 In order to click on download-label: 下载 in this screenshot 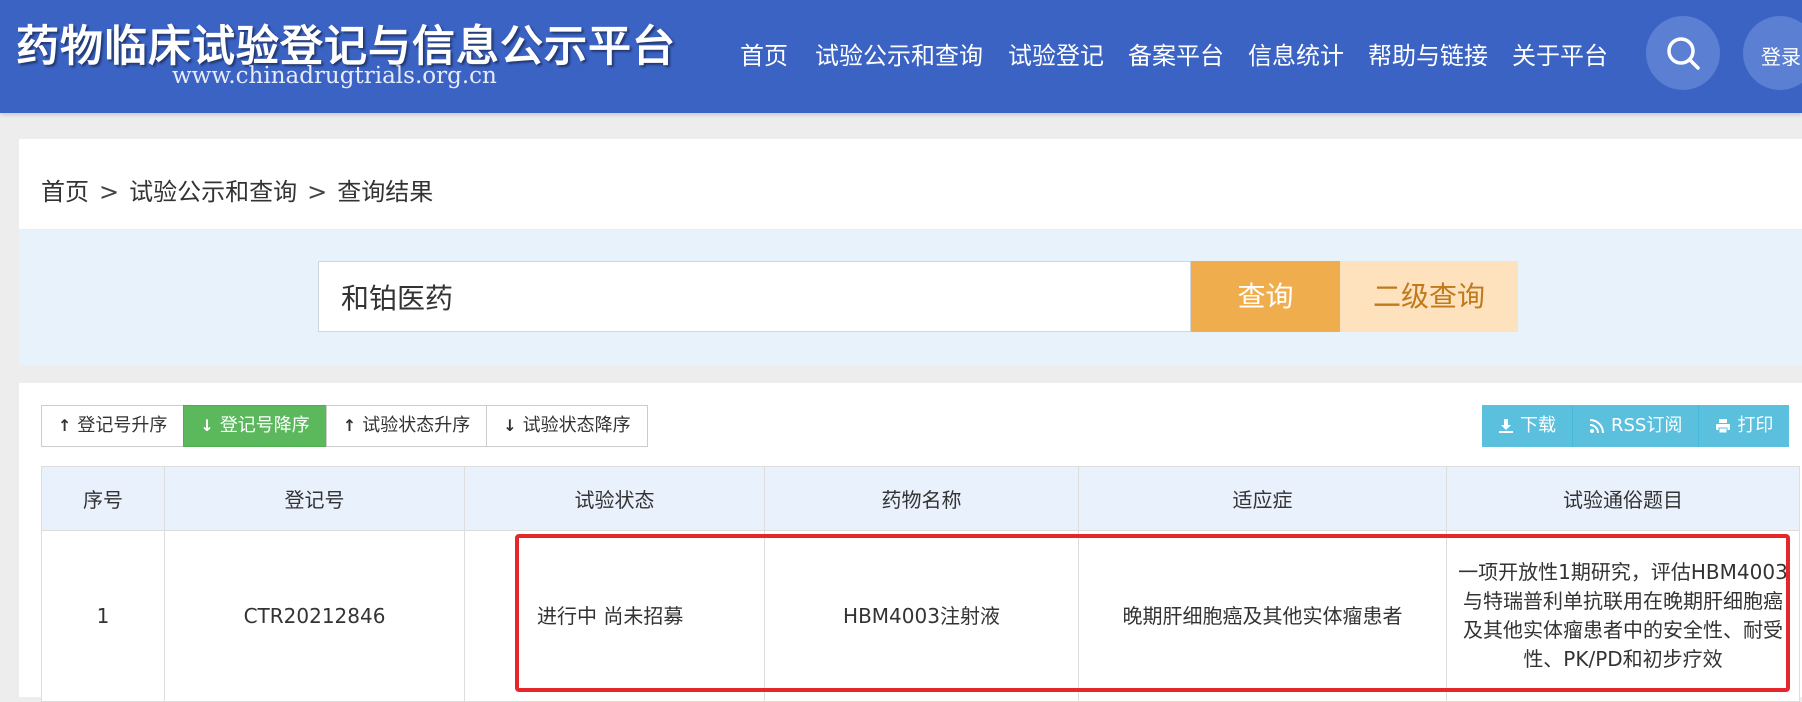, I will do `click(1538, 425)`.